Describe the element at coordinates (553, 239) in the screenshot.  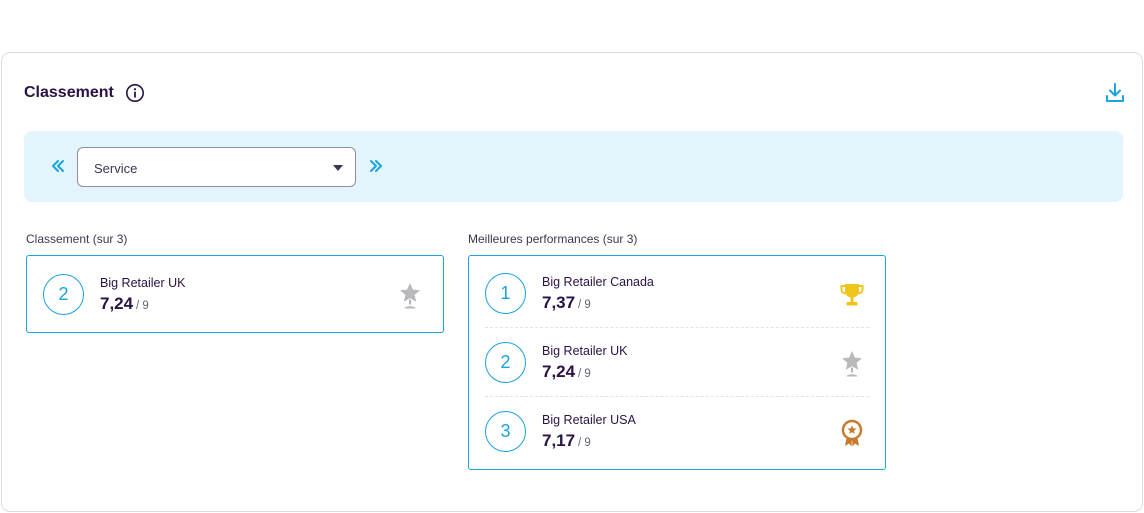
I see `top-performers-label: Meilleures performances (sur 3)` at that location.